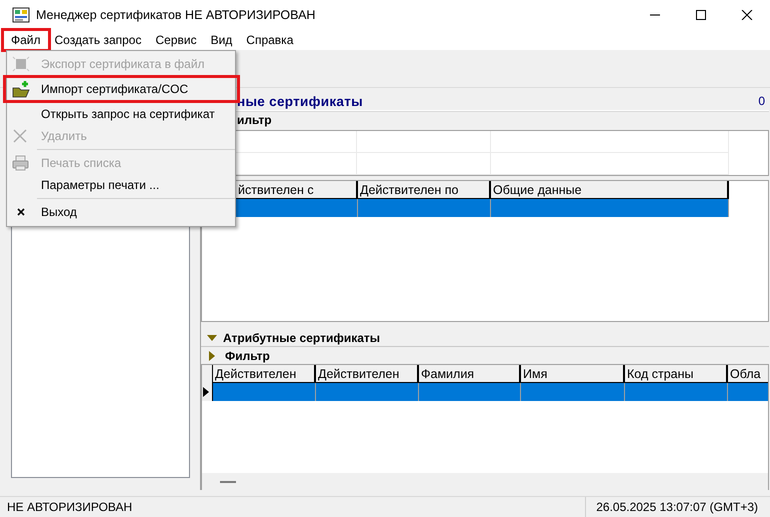 The image size is (770, 517). What do you see at coordinates (121, 114) in the screenshot?
I see `menu-item: Открыть запрос на сертификат` at bounding box center [121, 114].